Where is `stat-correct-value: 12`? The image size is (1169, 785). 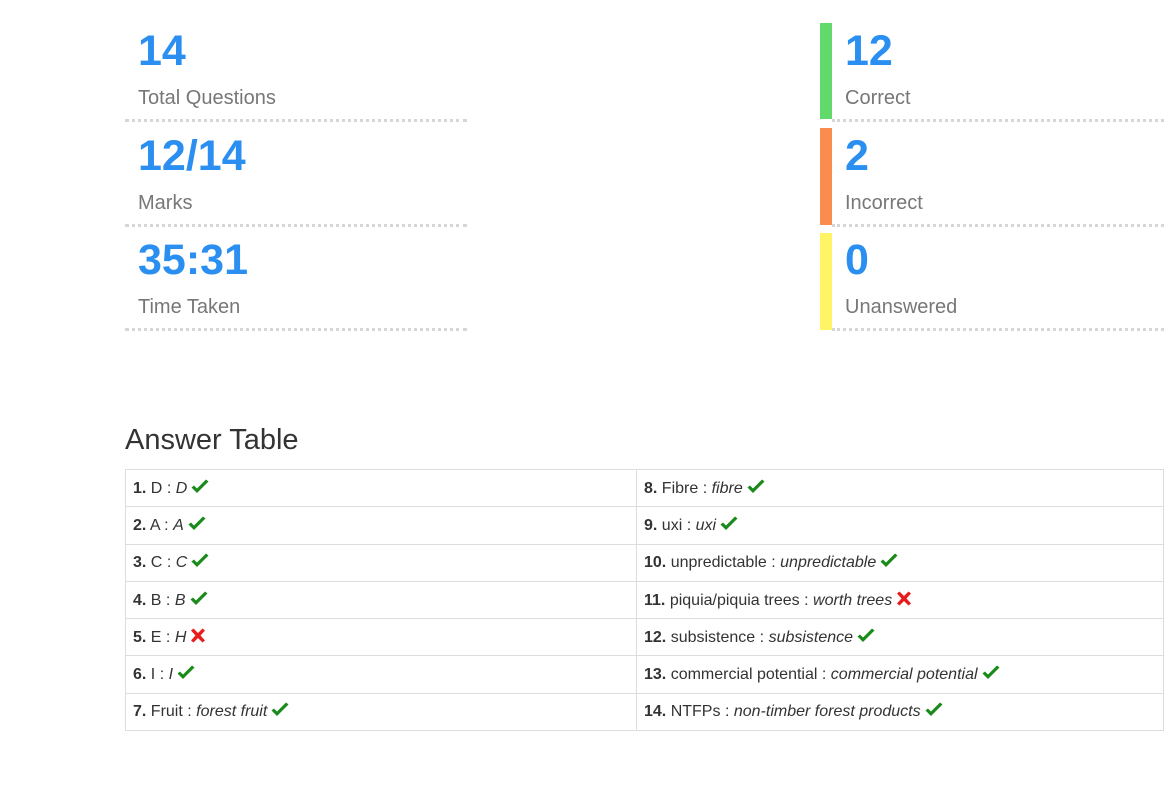
stat-correct-value: 12 is located at coordinates (869, 51).